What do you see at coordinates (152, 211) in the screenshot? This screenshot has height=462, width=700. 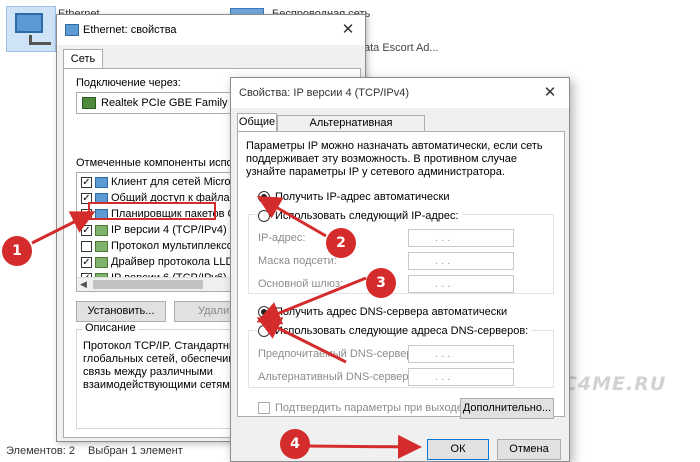 I see `ipv4-highlight-box` at bounding box center [152, 211].